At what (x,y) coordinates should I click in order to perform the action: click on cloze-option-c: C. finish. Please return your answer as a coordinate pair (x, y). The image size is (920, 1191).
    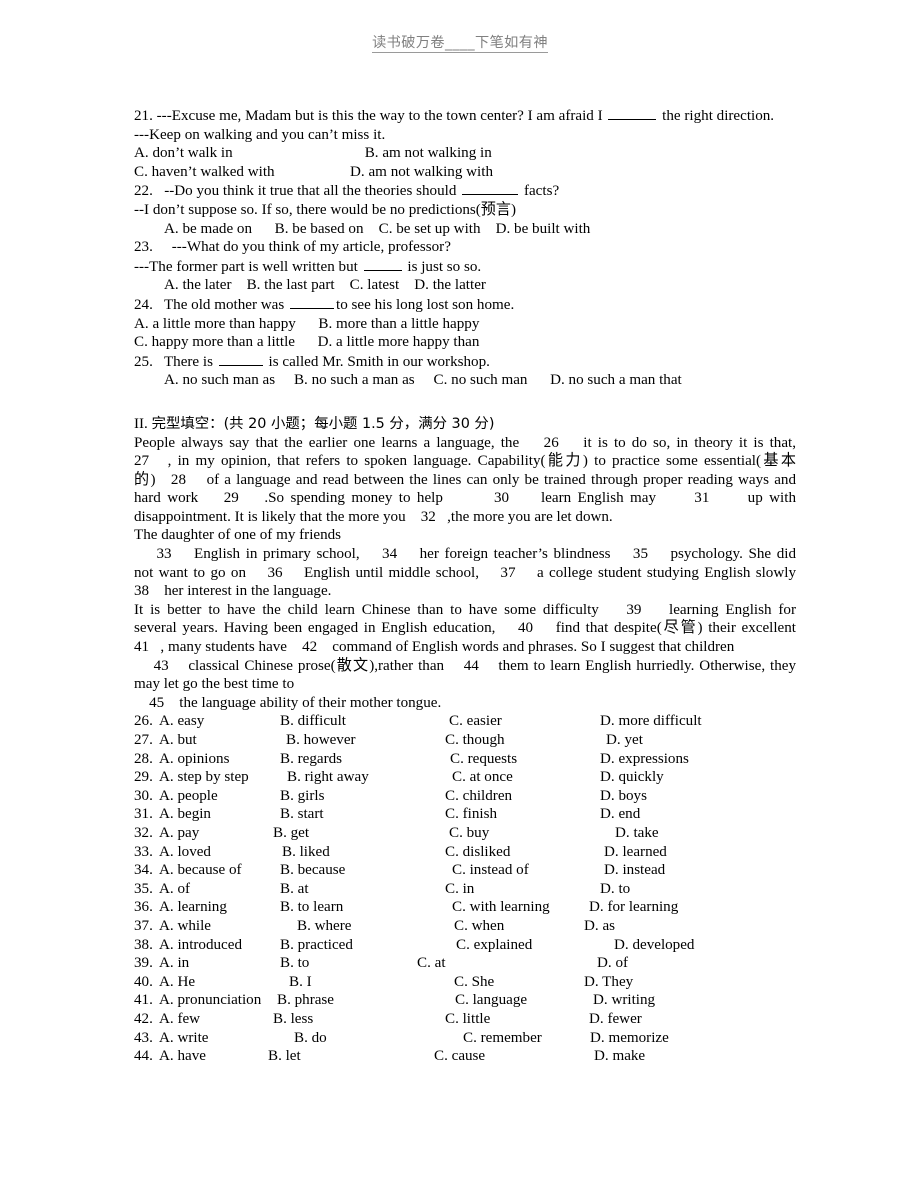
    Looking at the image, I should click on (471, 814).